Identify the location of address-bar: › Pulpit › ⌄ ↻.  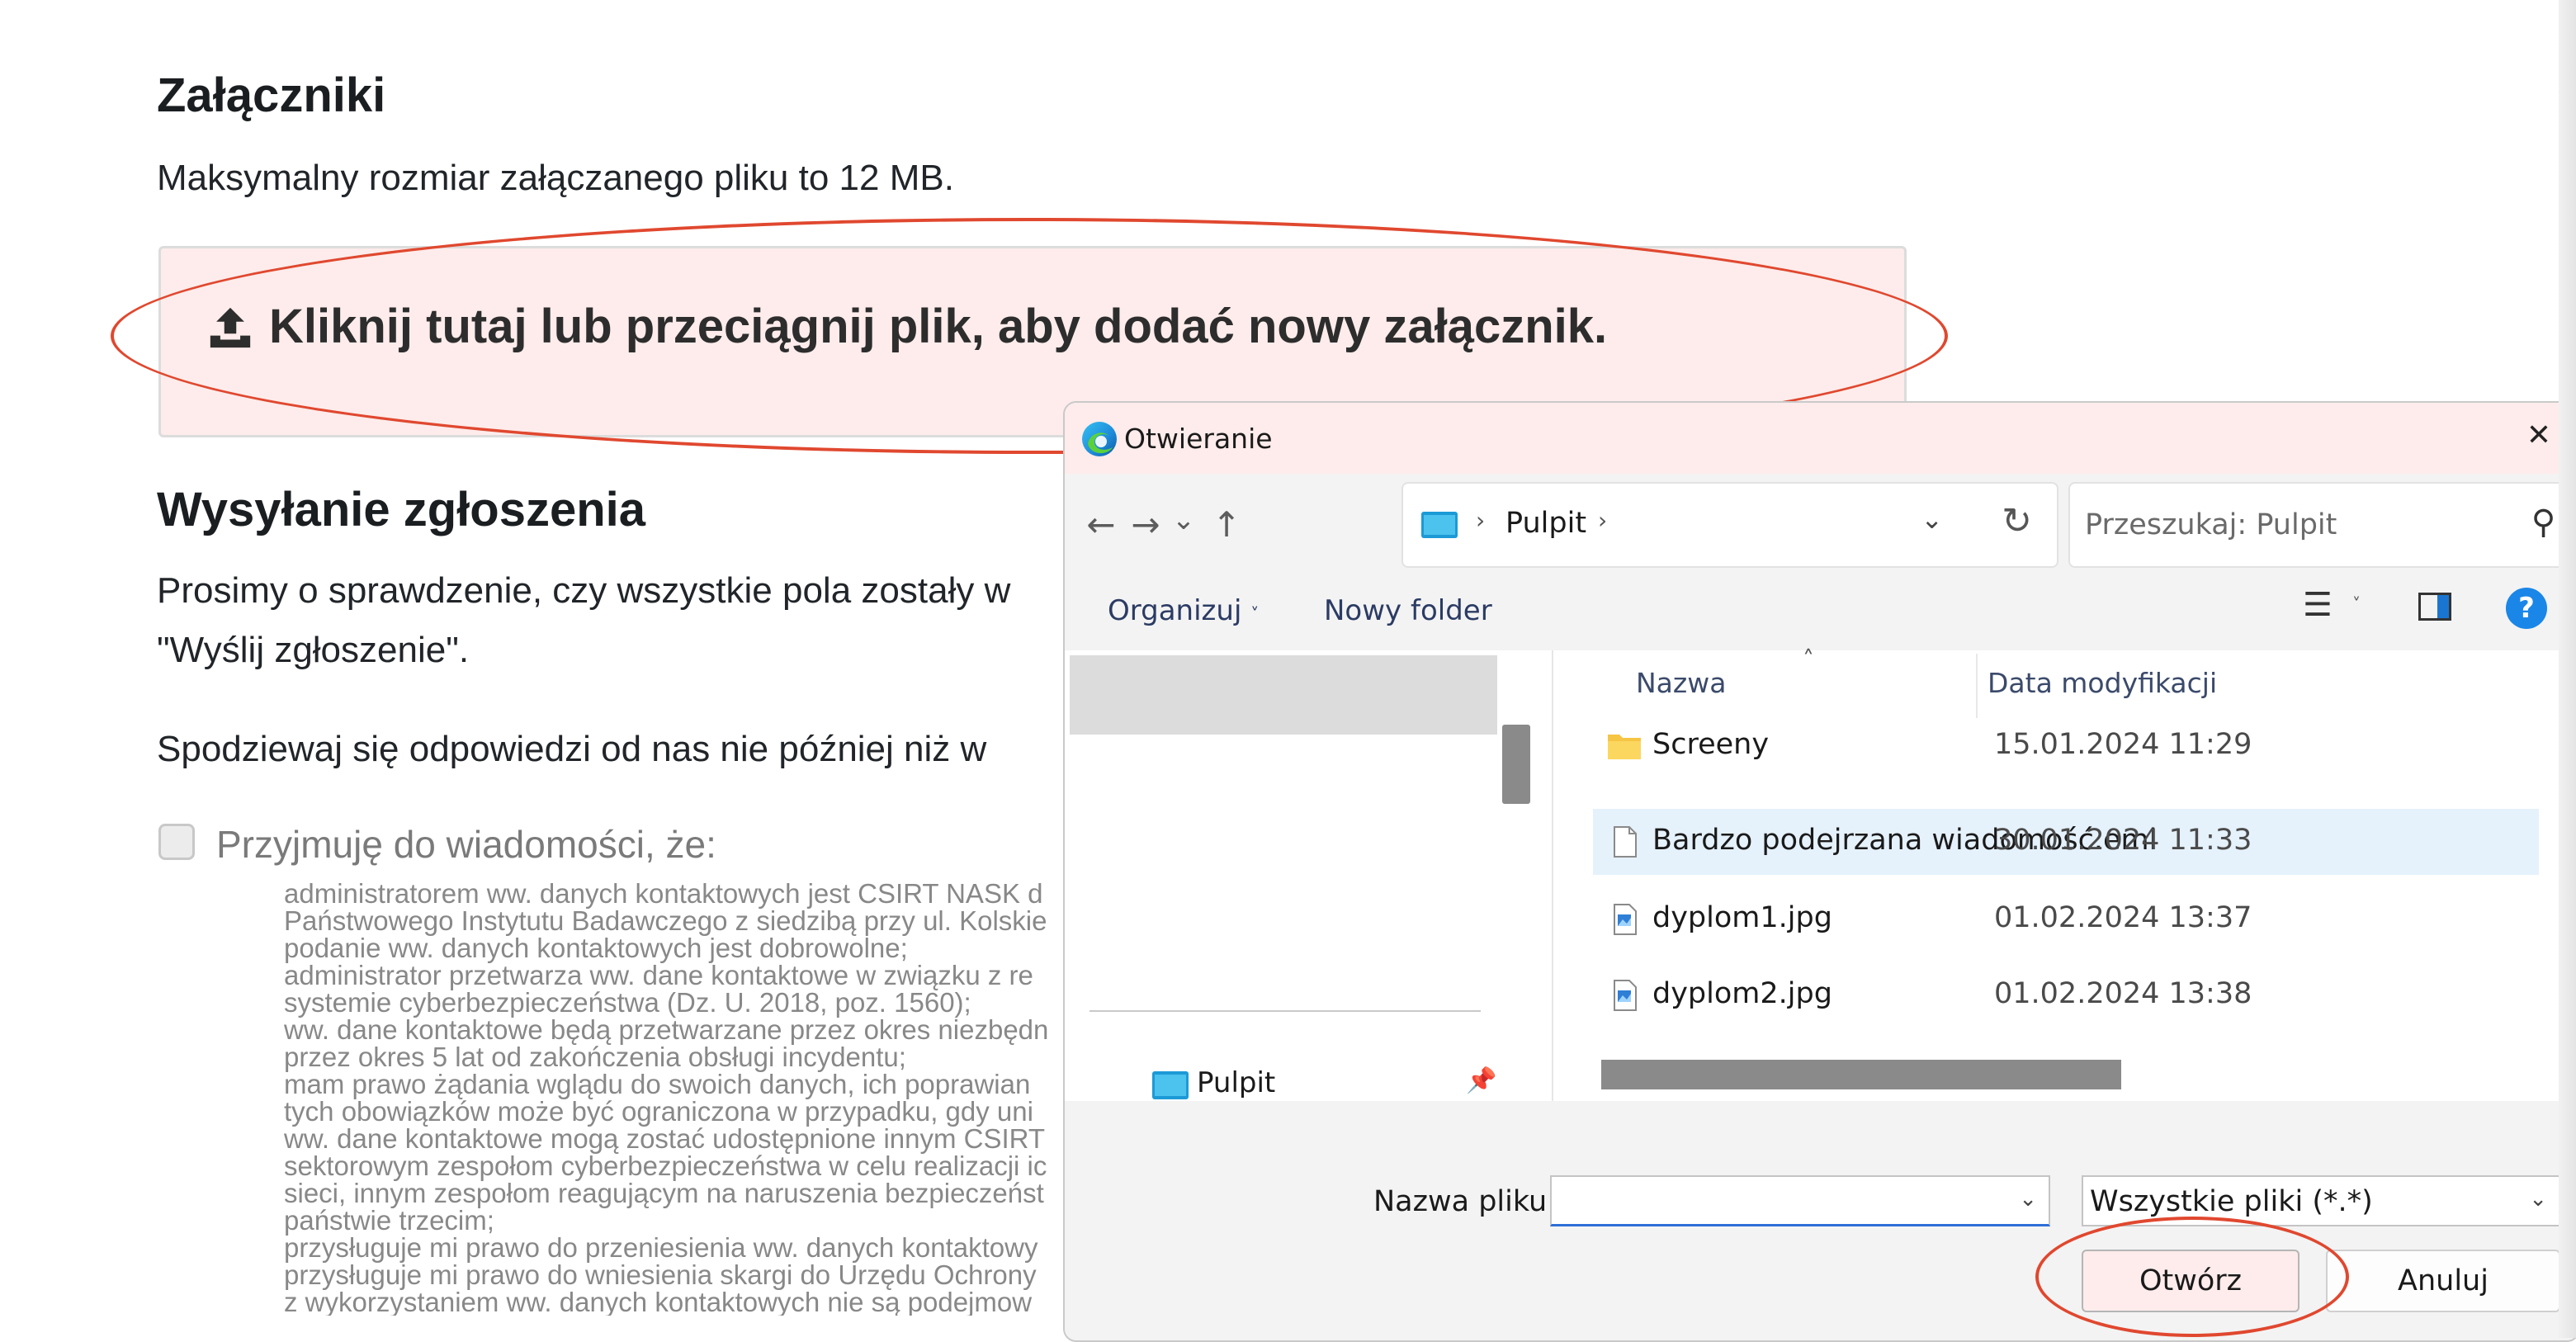
(1730, 525).